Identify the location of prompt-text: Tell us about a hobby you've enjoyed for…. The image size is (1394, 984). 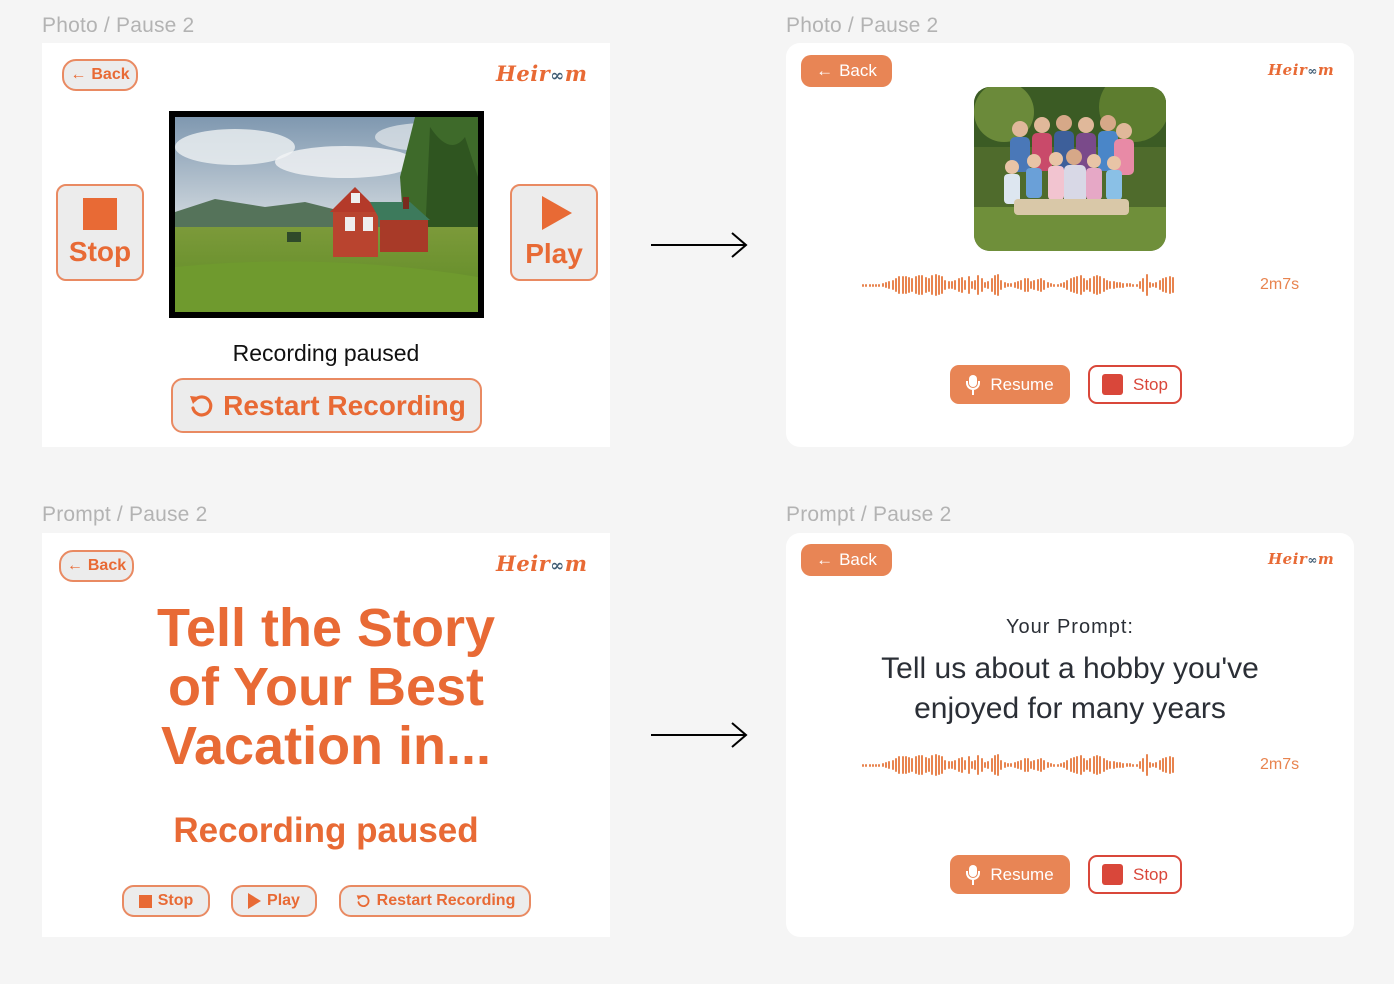
(1070, 689).